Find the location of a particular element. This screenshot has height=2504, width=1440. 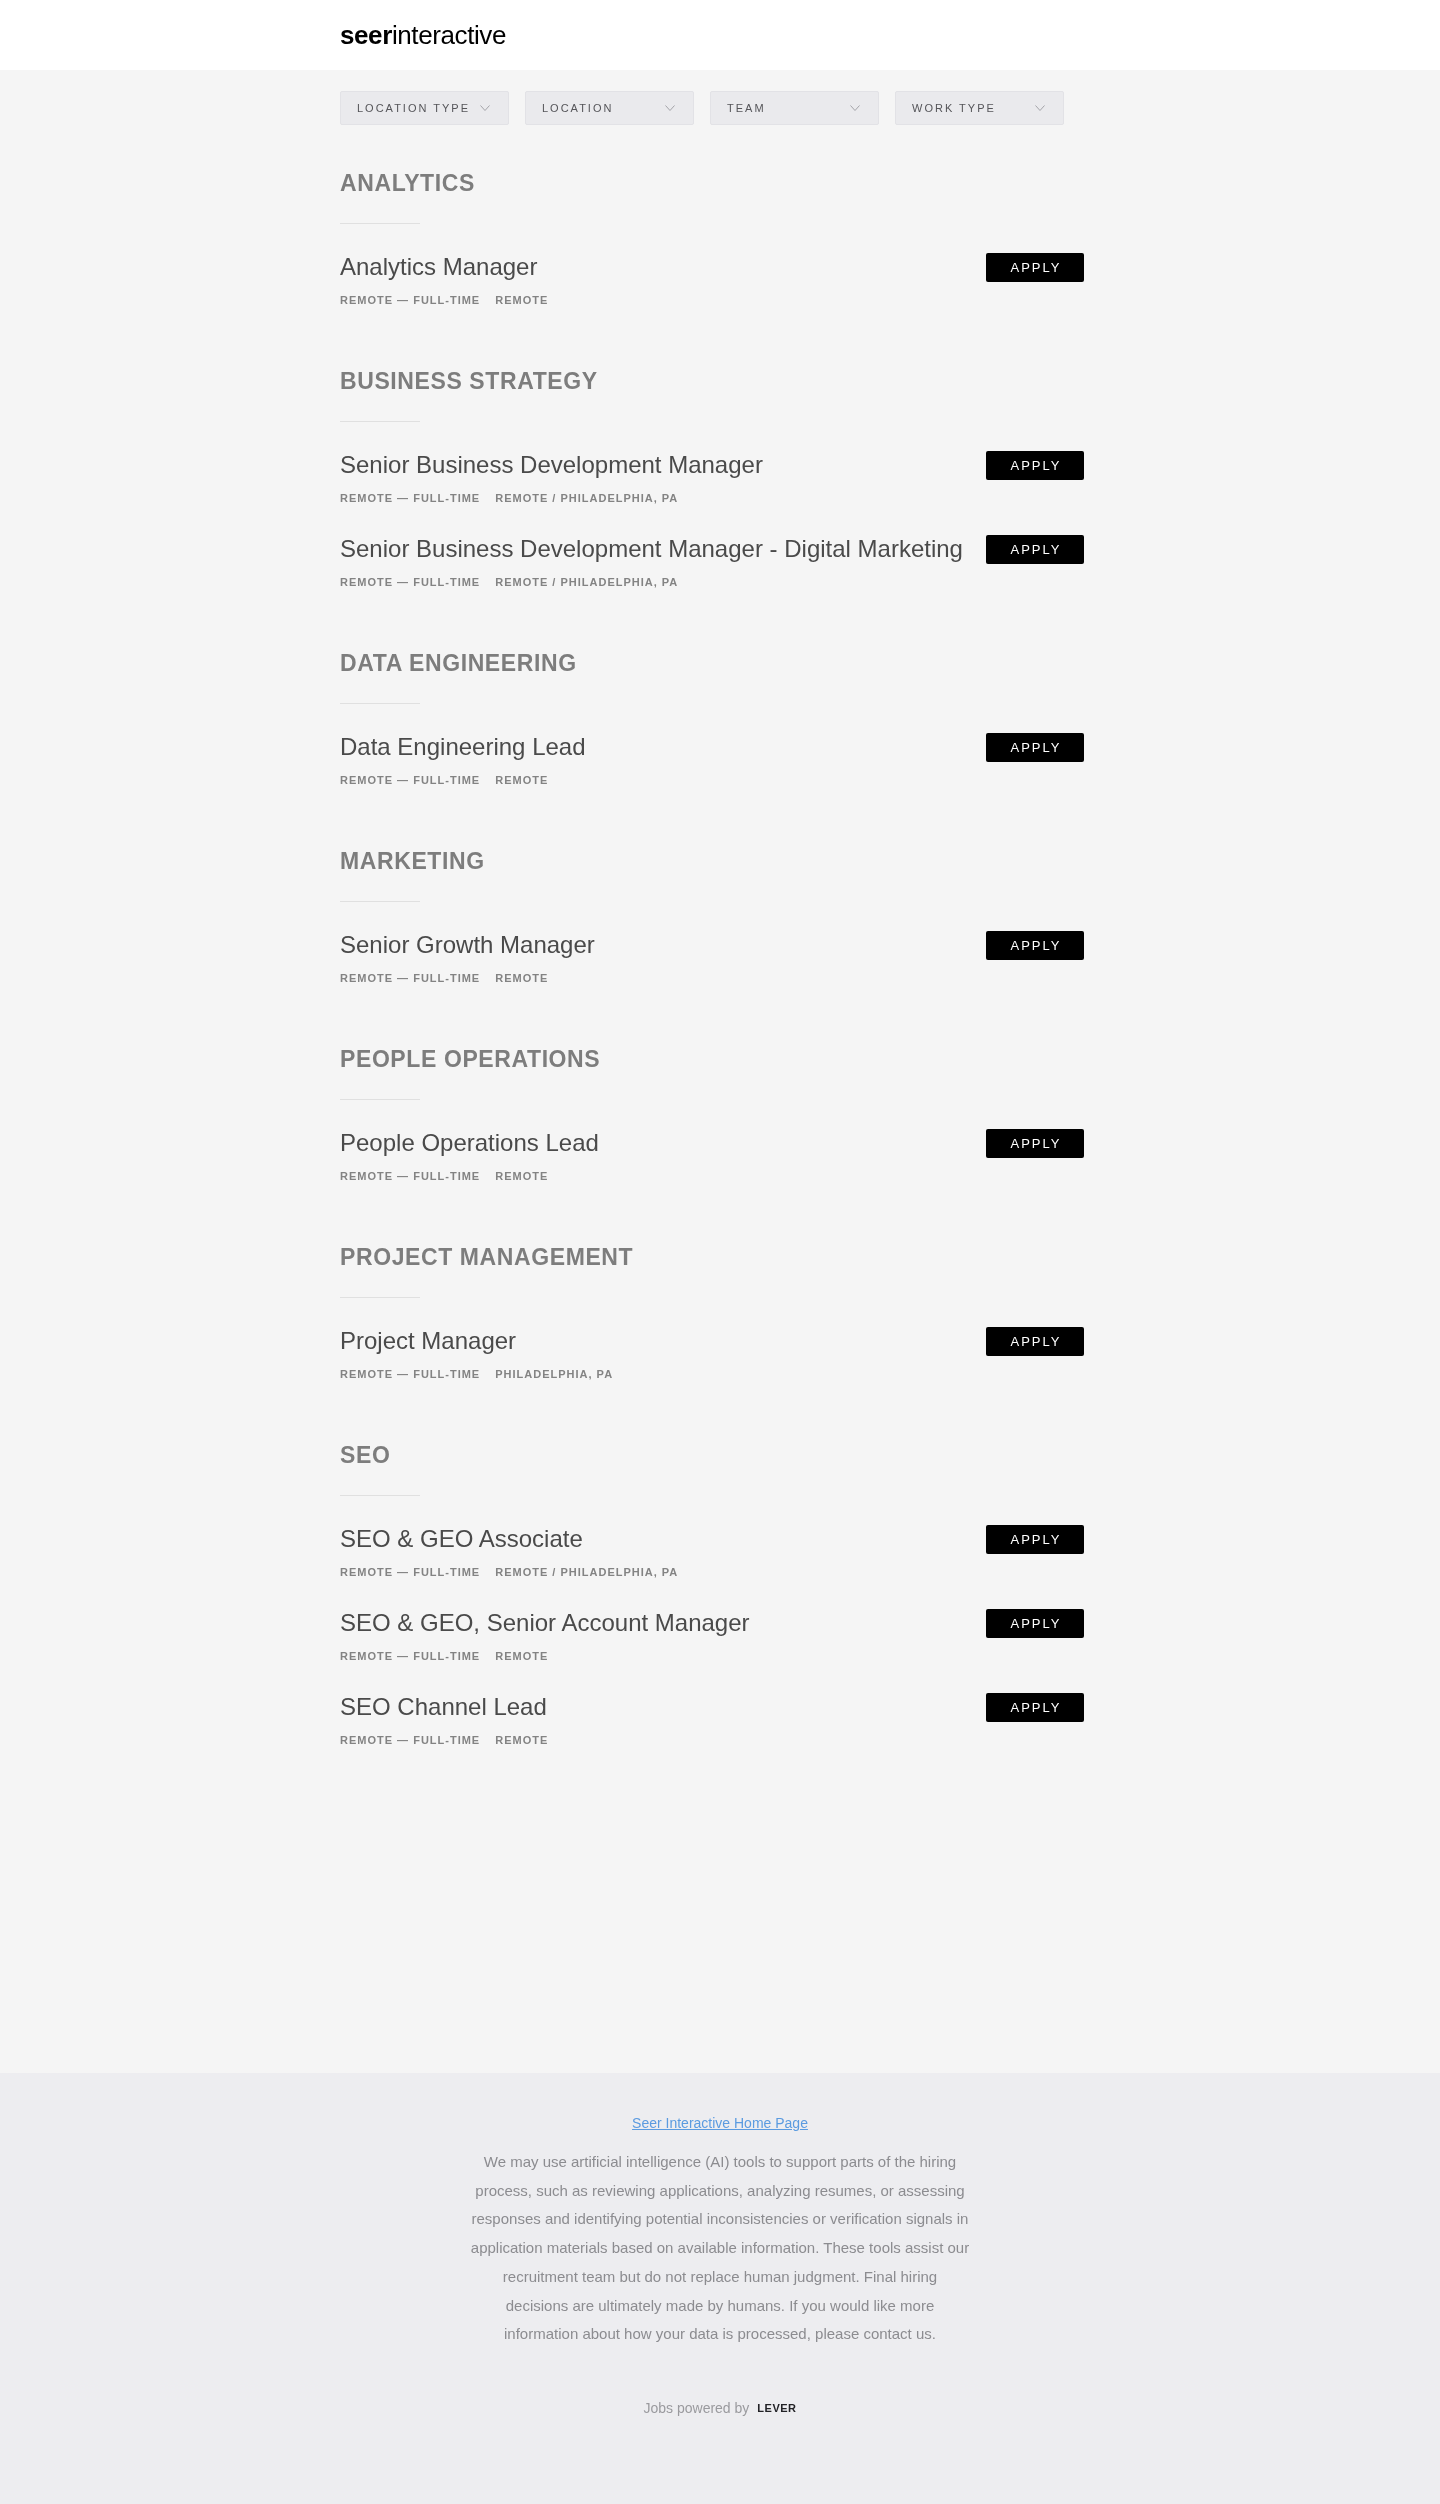

section-heading: PEOPLE OPERATIONS is located at coordinates (470, 1059).